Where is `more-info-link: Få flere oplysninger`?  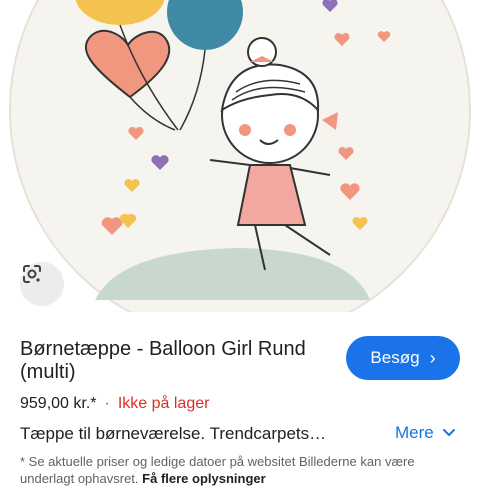 more-info-link: Få flere oplysninger is located at coordinates (204, 478).